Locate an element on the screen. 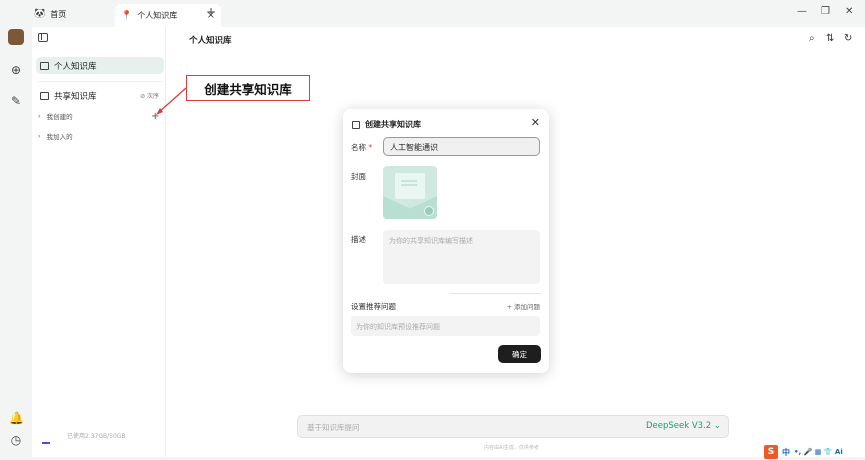 The height and width of the screenshot is (460, 865). divider is located at coordinates (495, 293).